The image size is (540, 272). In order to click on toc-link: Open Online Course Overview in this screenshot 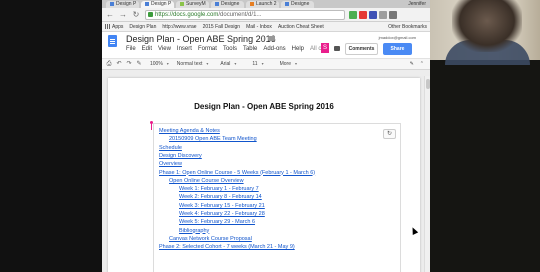, I will do `click(206, 181)`.